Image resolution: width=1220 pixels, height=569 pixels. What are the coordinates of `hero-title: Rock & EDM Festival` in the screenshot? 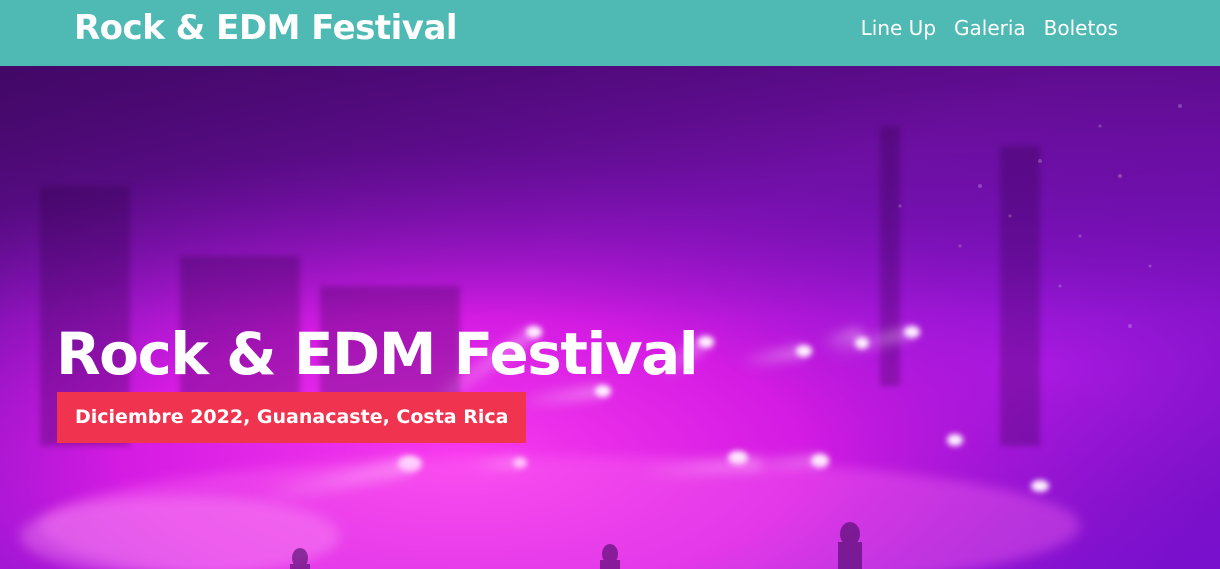 It's located at (377, 354).